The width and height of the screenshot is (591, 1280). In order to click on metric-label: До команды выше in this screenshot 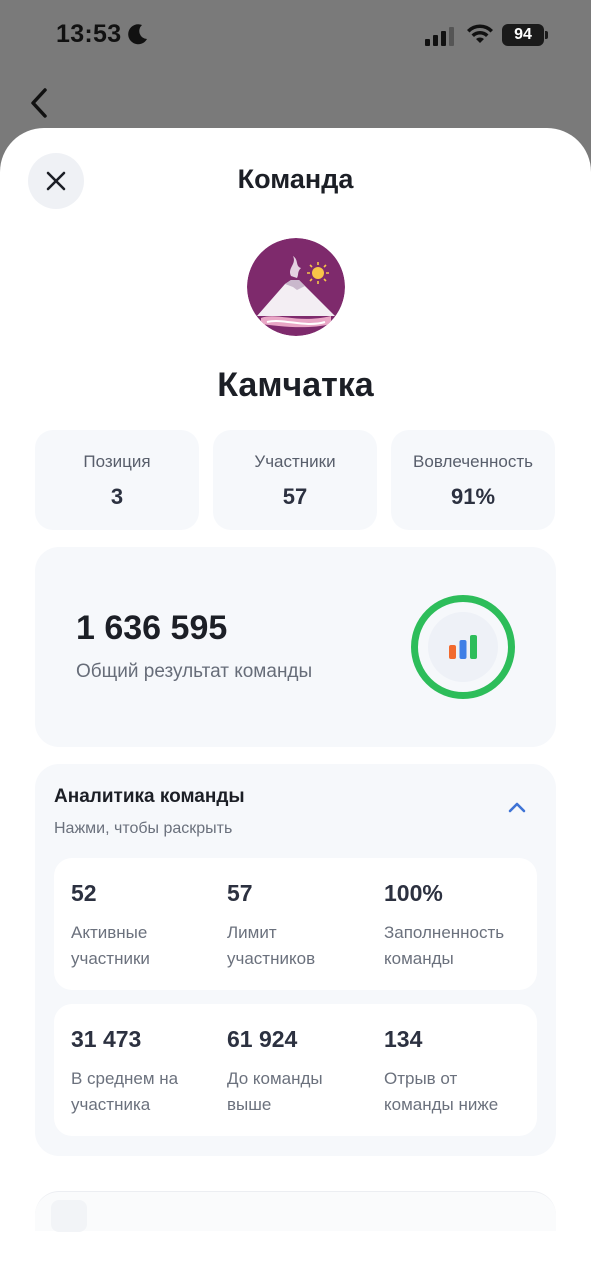, I will do `click(275, 1091)`.